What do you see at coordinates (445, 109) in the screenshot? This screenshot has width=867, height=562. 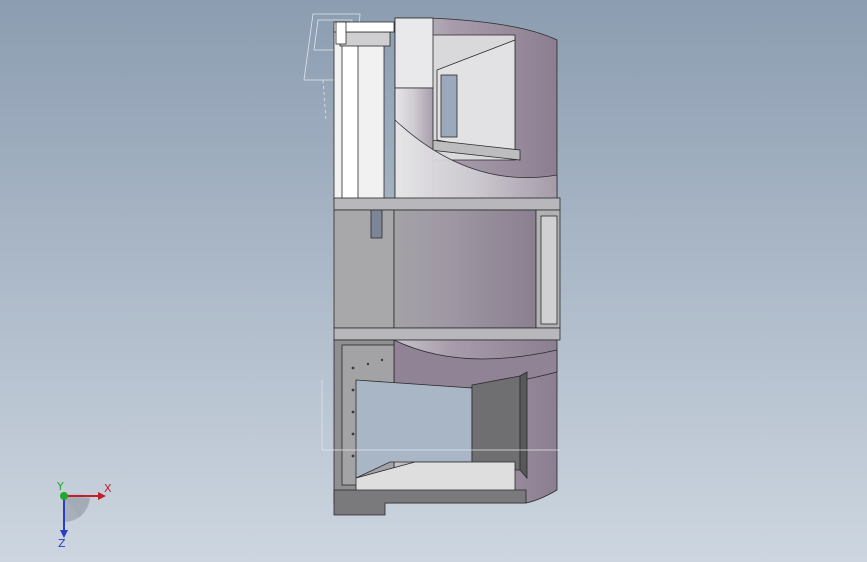 I see `upper-housing` at bounding box center [445, 109].